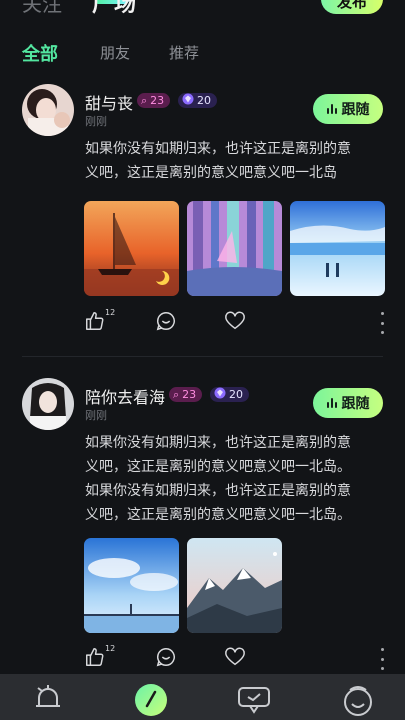 The width and height of the screenshot is (405, 720). I want to click on tab-follow: 关注, so click(42, 8).